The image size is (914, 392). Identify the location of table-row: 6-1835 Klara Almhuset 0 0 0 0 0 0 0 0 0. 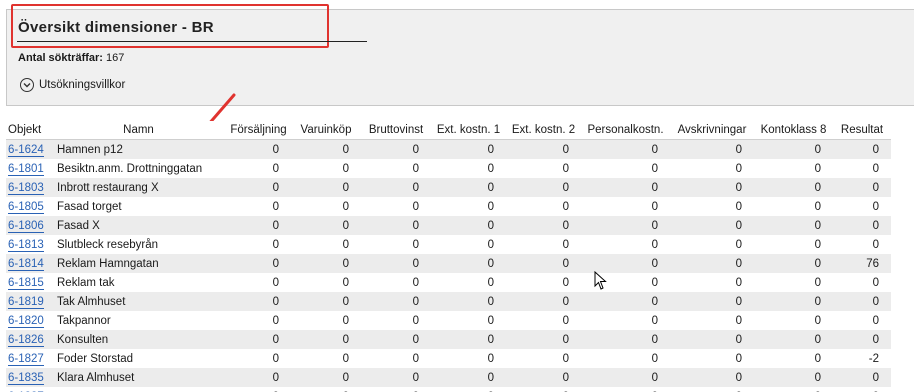
(448, 377).